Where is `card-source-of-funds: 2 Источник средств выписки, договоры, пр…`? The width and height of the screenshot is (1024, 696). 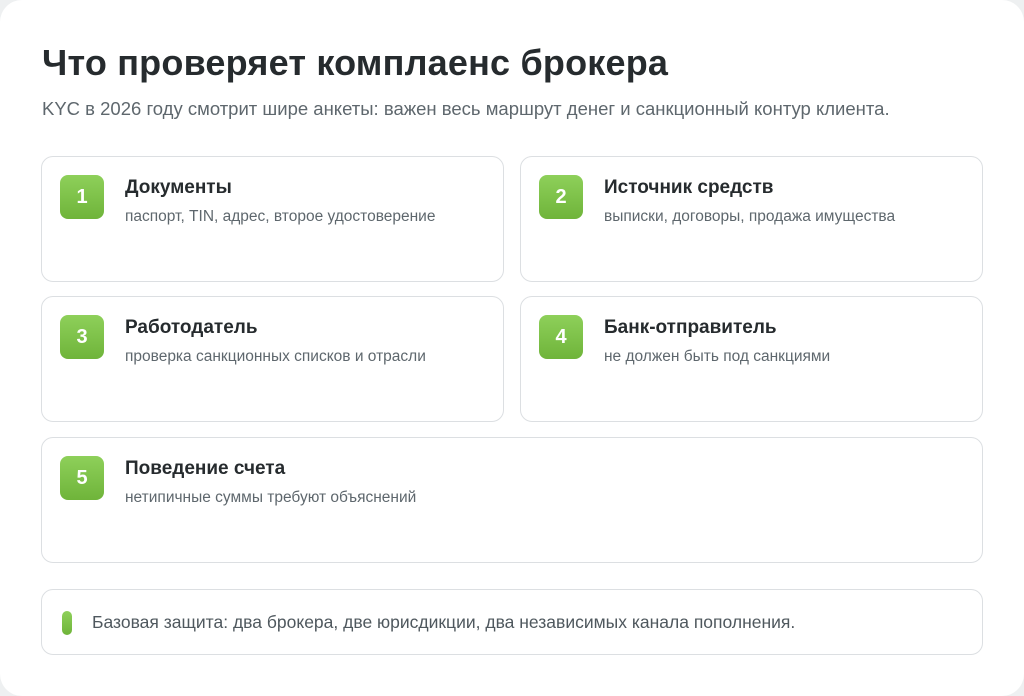
card-source-of-funds: 2 Источник средств выписки, договоры, пр… is located at coordinates (751, 219).